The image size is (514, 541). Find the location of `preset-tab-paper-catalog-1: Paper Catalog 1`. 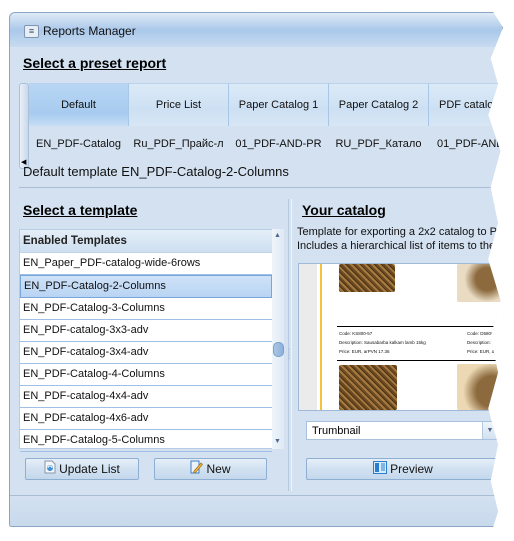

preset-tab-paper-catalog-1: Paper Catalog 1 is located at coordinates (279, 104).